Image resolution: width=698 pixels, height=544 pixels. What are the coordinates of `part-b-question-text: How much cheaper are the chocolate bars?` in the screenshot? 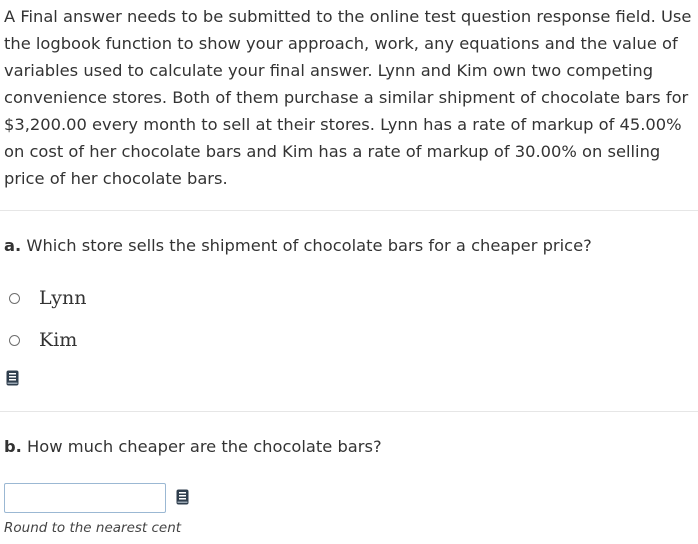 It's located at (204, 446).